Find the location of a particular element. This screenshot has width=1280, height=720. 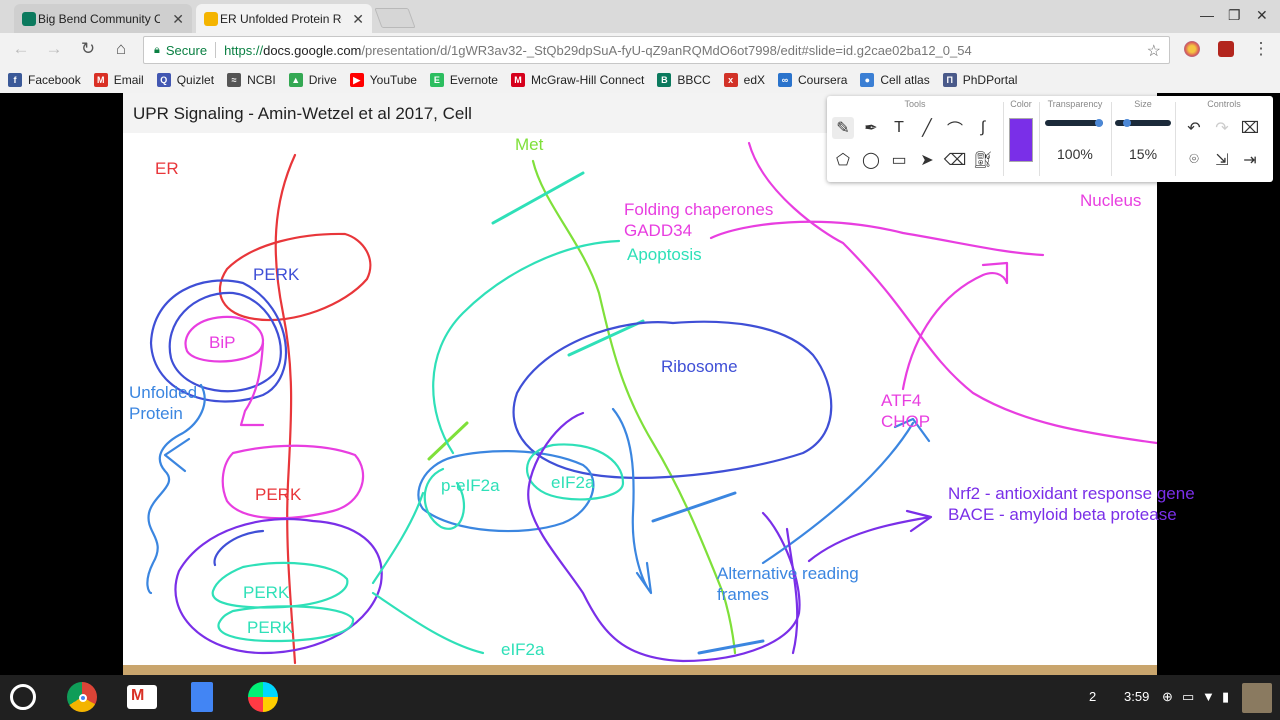

text-icon: T is located at coordinates (899, 128).